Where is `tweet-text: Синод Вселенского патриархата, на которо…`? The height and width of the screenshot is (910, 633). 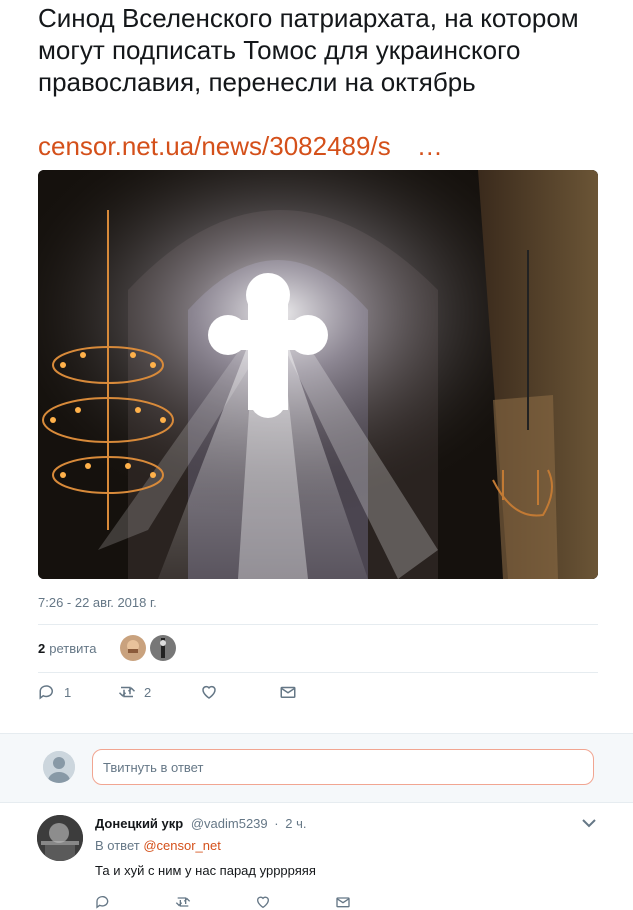 tweet-text: Синод Вселенского патриархата, на которо… is located at coordinates (308, 50).